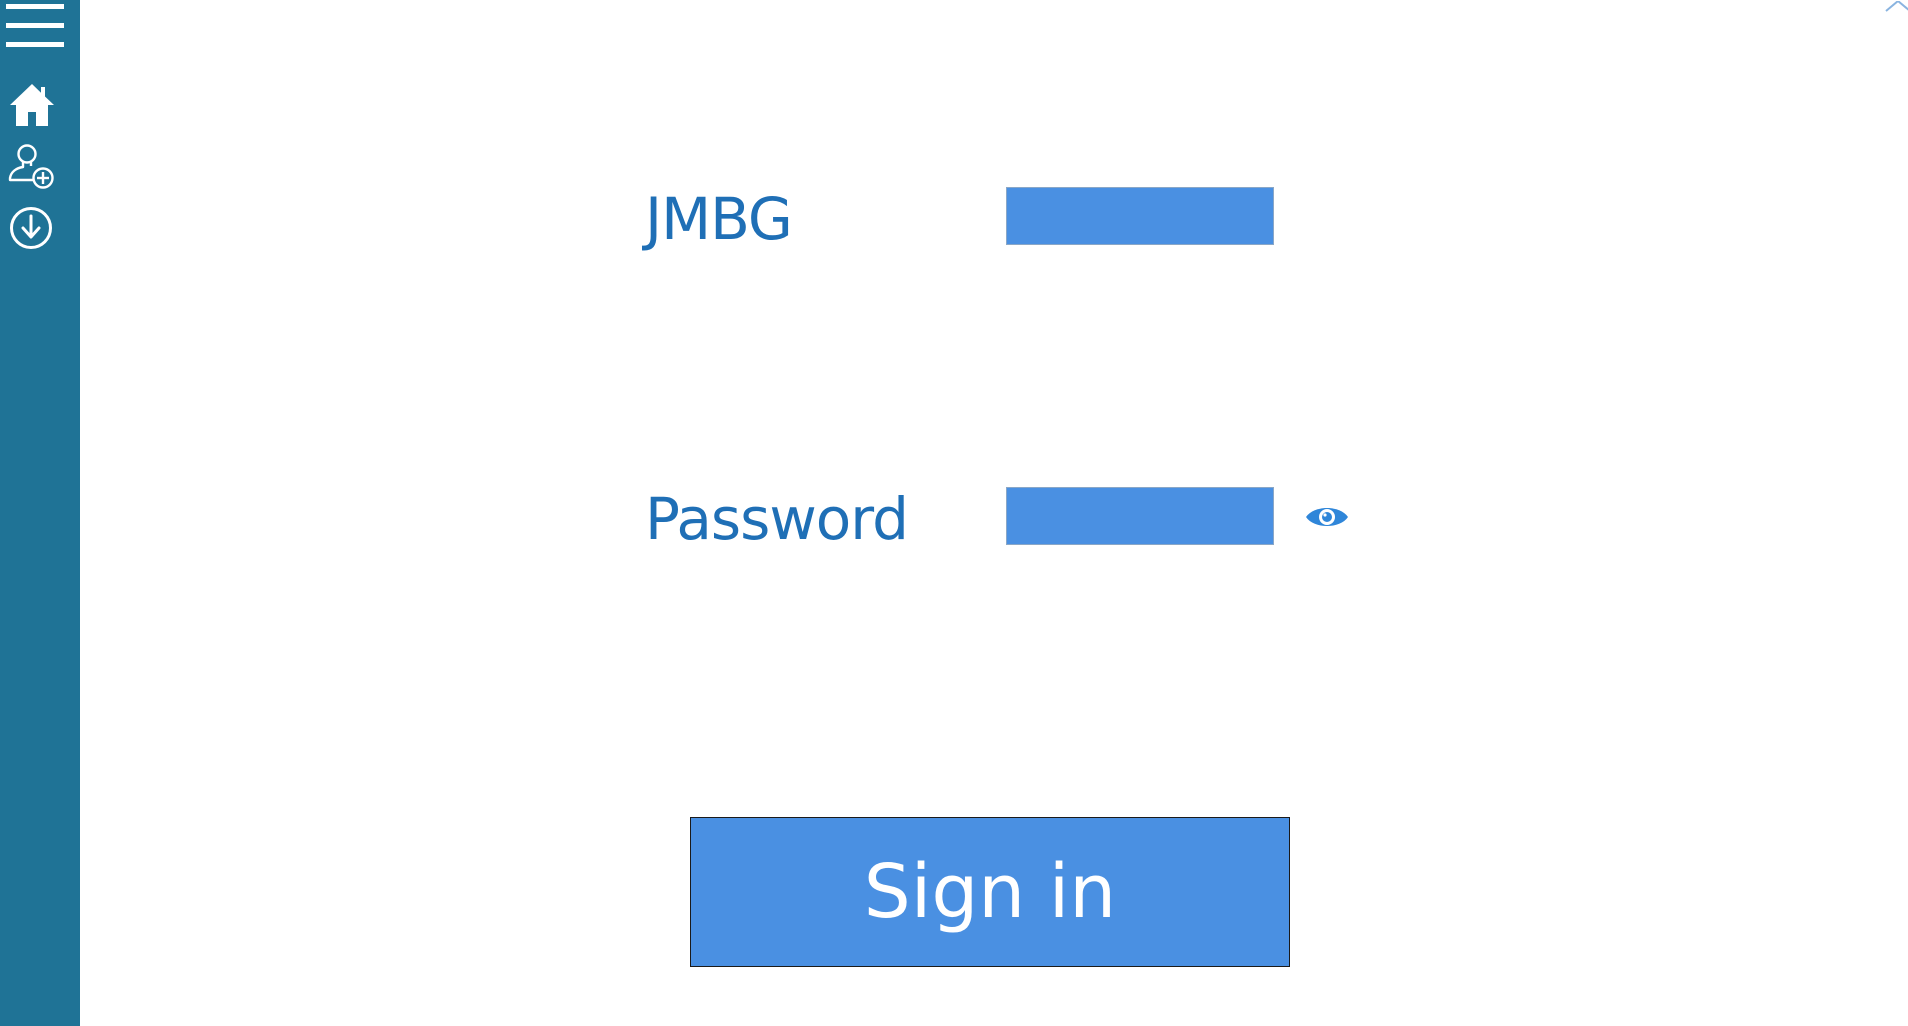  I want to click on hamburger-menu-icon, so click(35, 25).